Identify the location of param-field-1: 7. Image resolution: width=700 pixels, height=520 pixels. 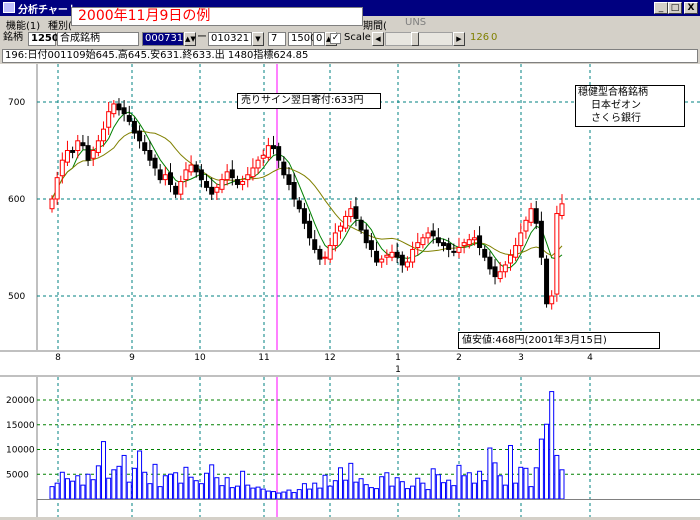
(277, 39).